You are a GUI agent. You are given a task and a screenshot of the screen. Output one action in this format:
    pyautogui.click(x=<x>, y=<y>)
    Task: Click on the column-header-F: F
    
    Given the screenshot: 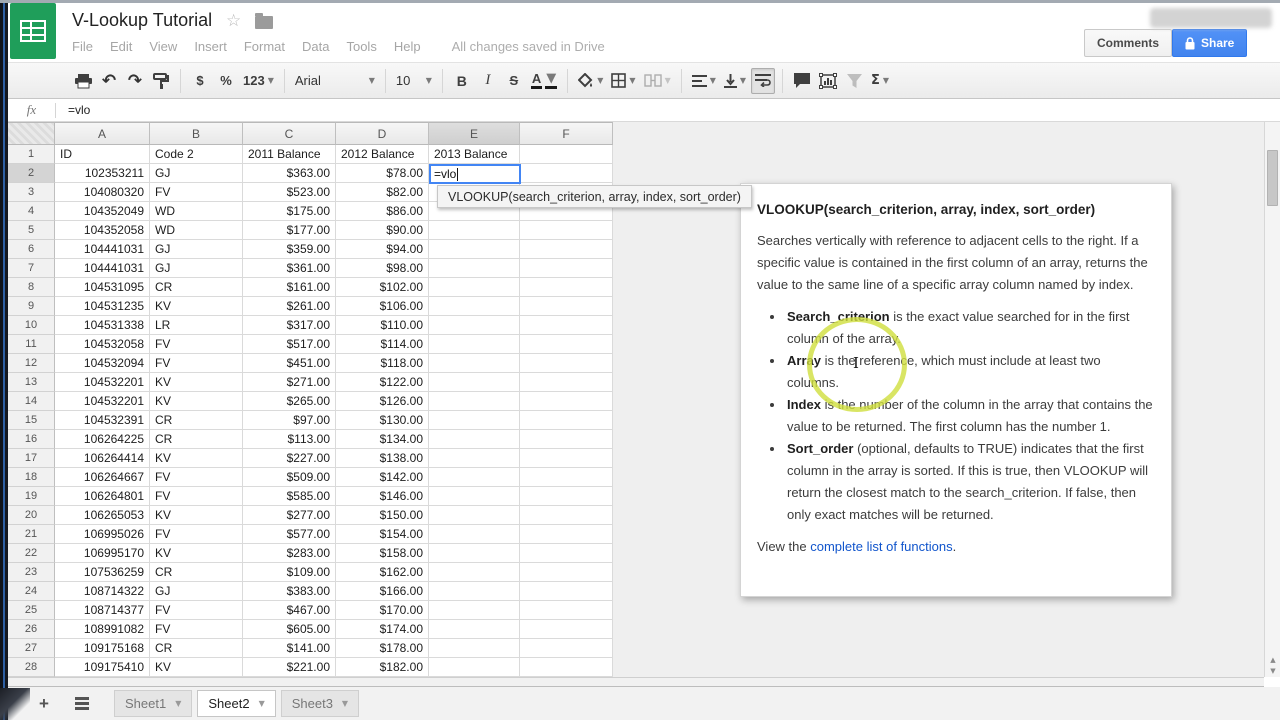 What is the action you would take?
    pyautogui.click(x=566, y=133)
    